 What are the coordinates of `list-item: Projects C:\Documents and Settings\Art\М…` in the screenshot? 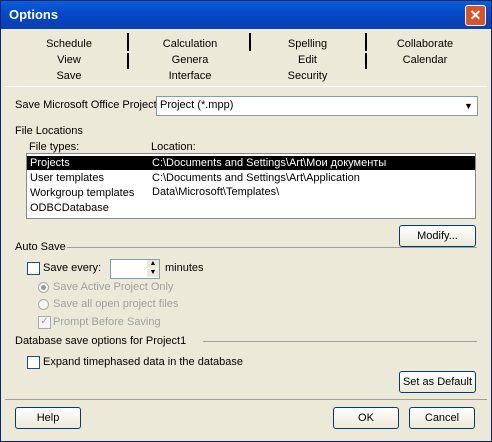 It's located at (251, 163).